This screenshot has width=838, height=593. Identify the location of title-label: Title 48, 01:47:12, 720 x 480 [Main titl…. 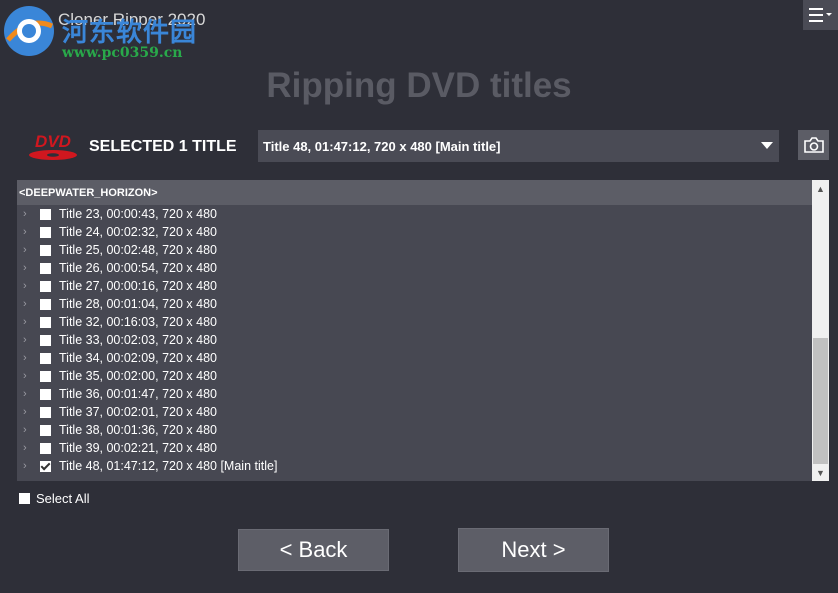
(168, 466).